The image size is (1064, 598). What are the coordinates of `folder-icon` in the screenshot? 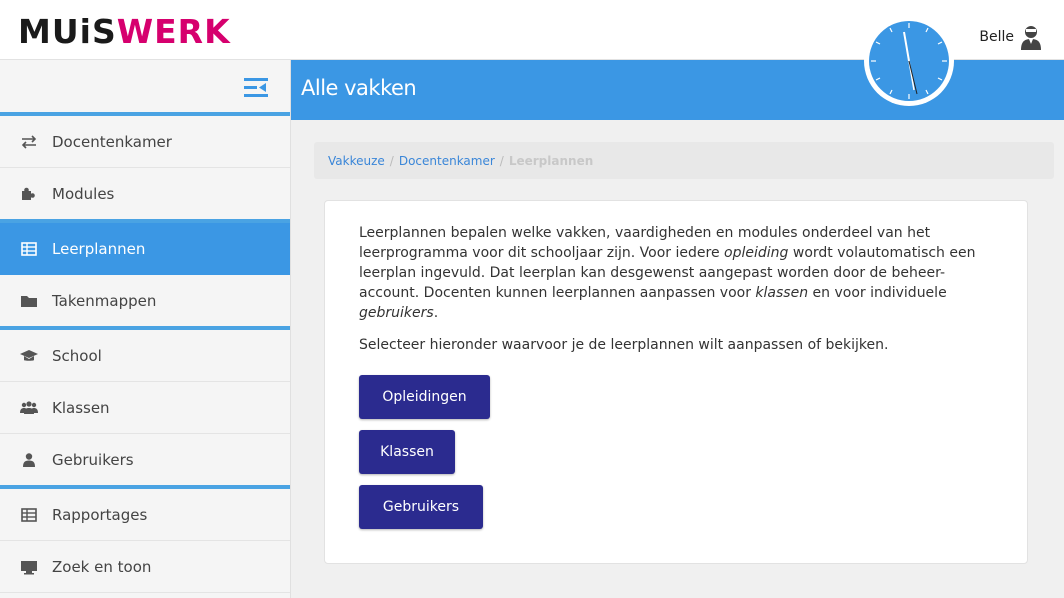 It's located at (29, 301).